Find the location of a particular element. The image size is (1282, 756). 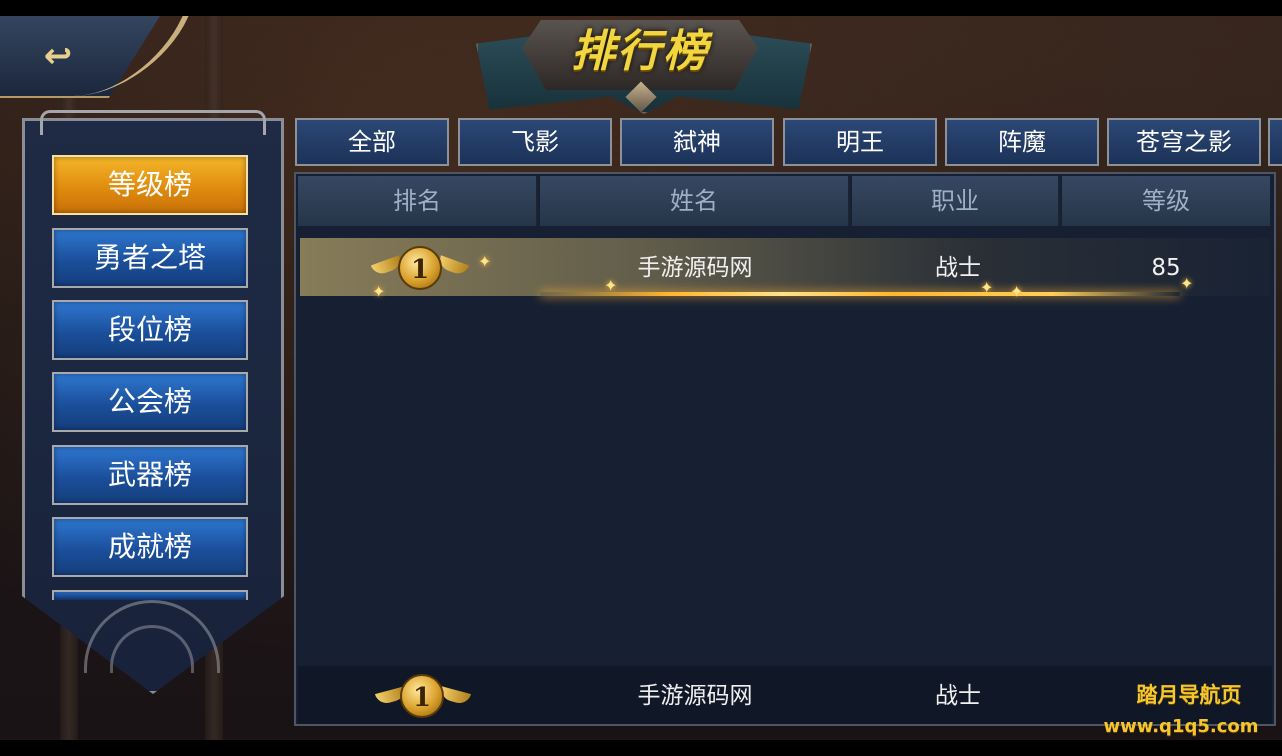

row-glow-effect is located at coordinates (860, 294).